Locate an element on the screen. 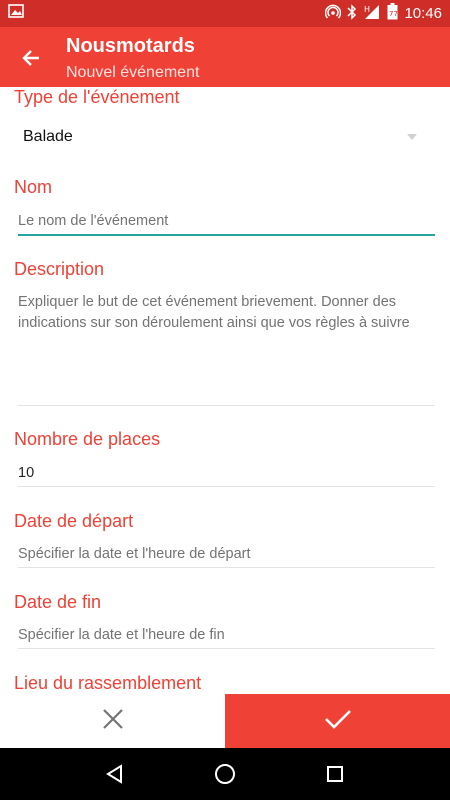 This screenshot has width=450, height=800. confirm-button is located at coordinates (337, 721).